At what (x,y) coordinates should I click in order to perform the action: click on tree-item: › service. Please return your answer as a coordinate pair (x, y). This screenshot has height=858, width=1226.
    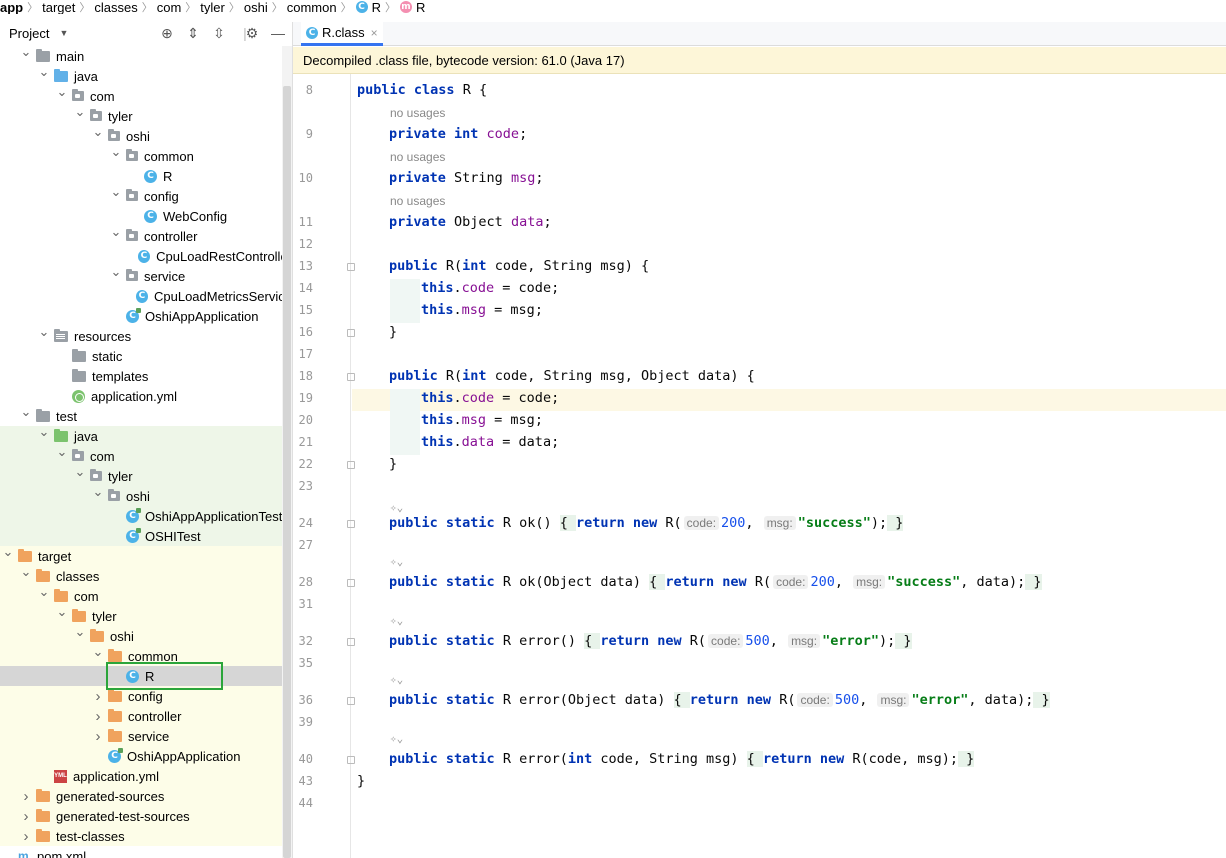
    Looking at the image, I should click on (146, 736).